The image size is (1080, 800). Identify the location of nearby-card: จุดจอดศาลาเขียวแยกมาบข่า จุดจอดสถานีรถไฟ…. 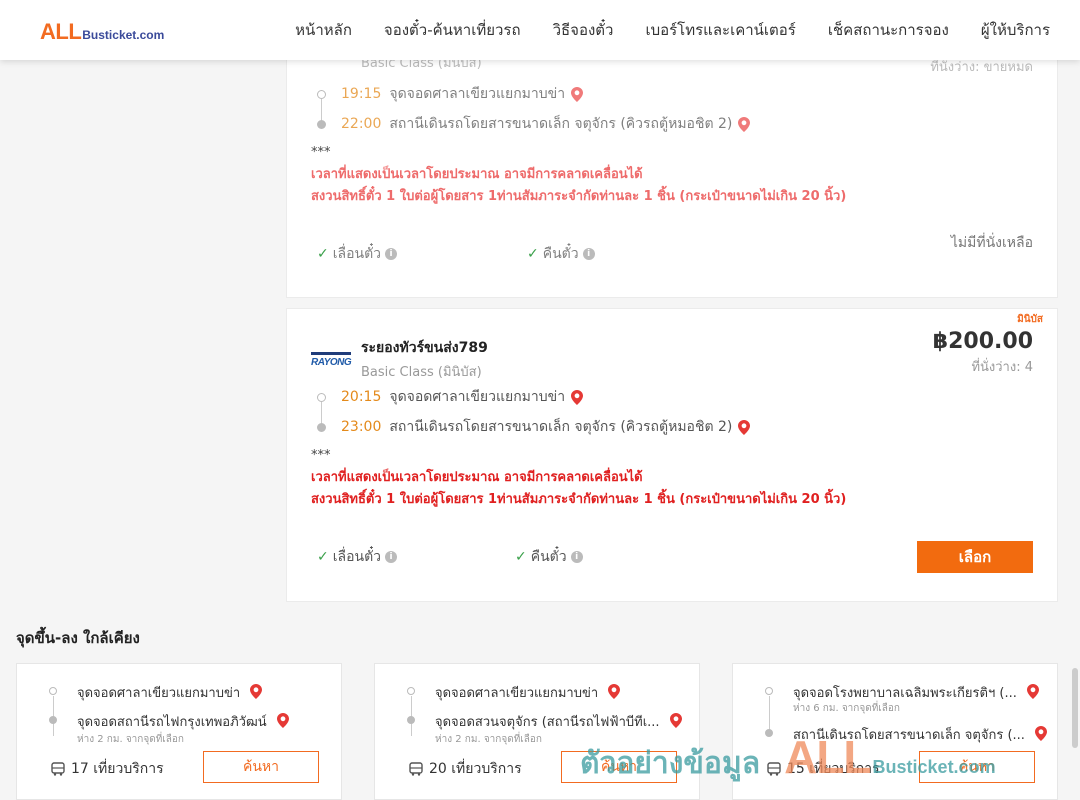
(179, 731).